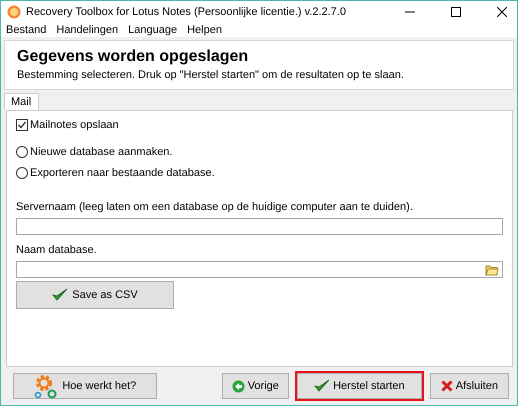 This screenshot has width=518, height=406. I want to click on folder-icon, so click(492, 270).